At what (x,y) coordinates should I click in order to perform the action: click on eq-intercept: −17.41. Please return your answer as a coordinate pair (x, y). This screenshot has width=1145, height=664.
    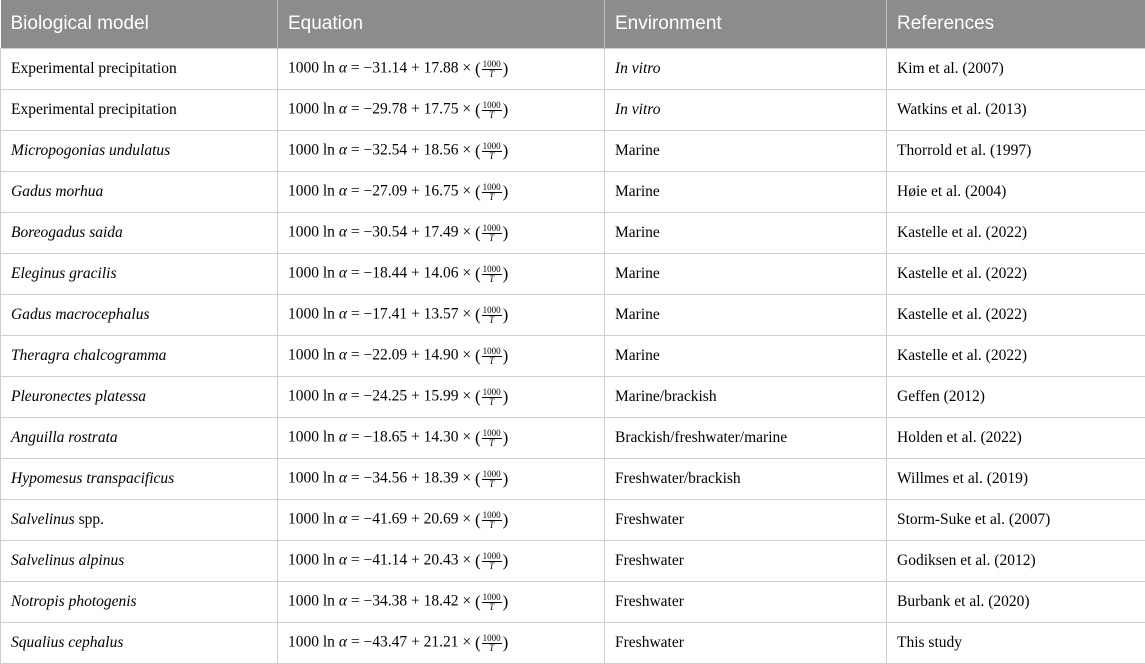
    Looking at the image, I should click on (385, 314).